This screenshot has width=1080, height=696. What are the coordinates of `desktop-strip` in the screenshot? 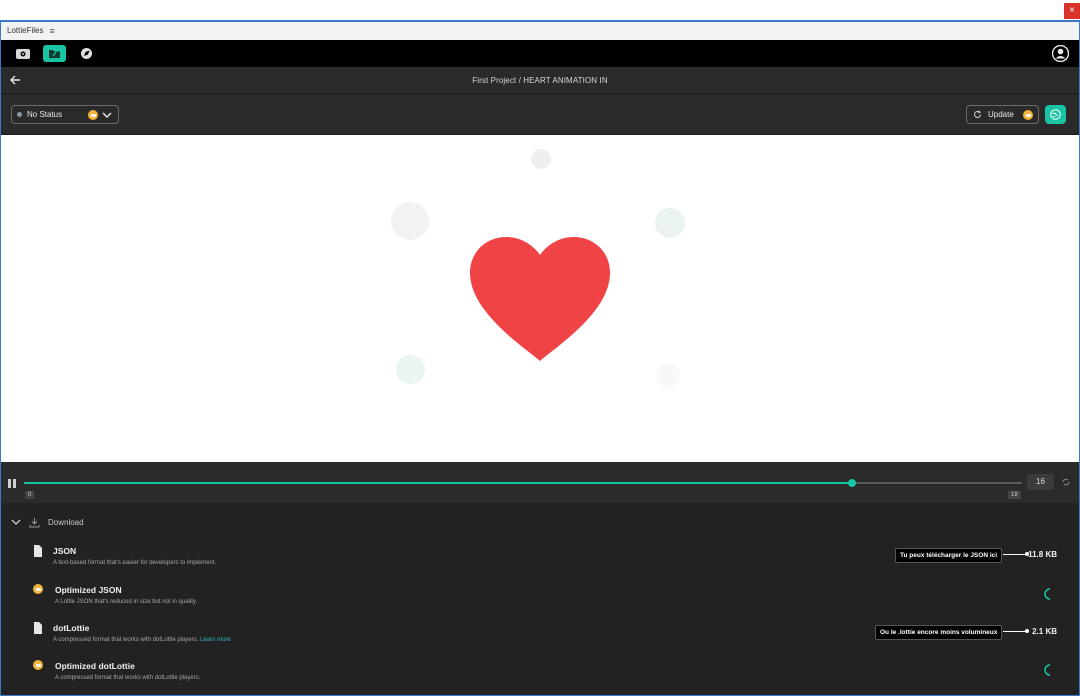 It's located at (540, 10).